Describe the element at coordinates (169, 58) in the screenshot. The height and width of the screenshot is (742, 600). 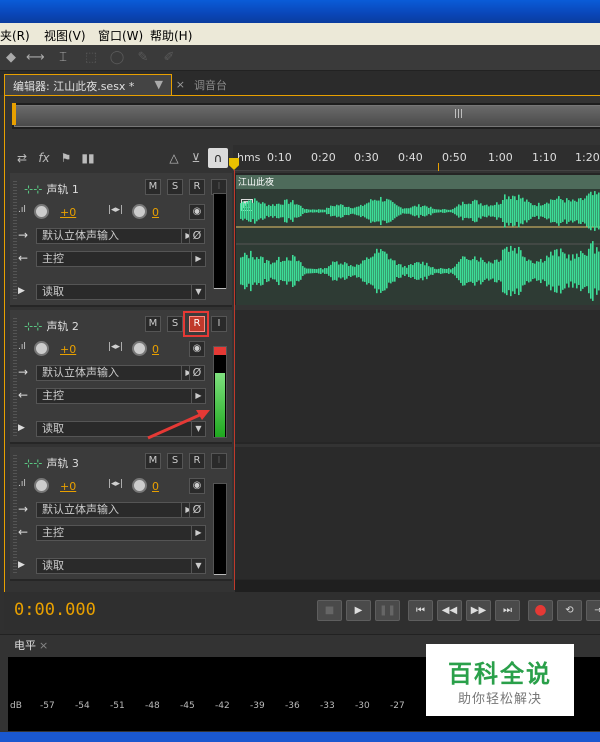
I see `spot-heal-icon: ✐` at that location.